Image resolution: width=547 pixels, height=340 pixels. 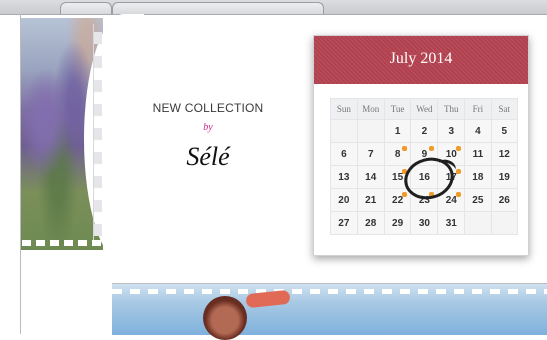 What do you see at coordinates (478, 154) in the screenshot?
I see `calendar-day-11: 11` at bounding box center [478, 154].